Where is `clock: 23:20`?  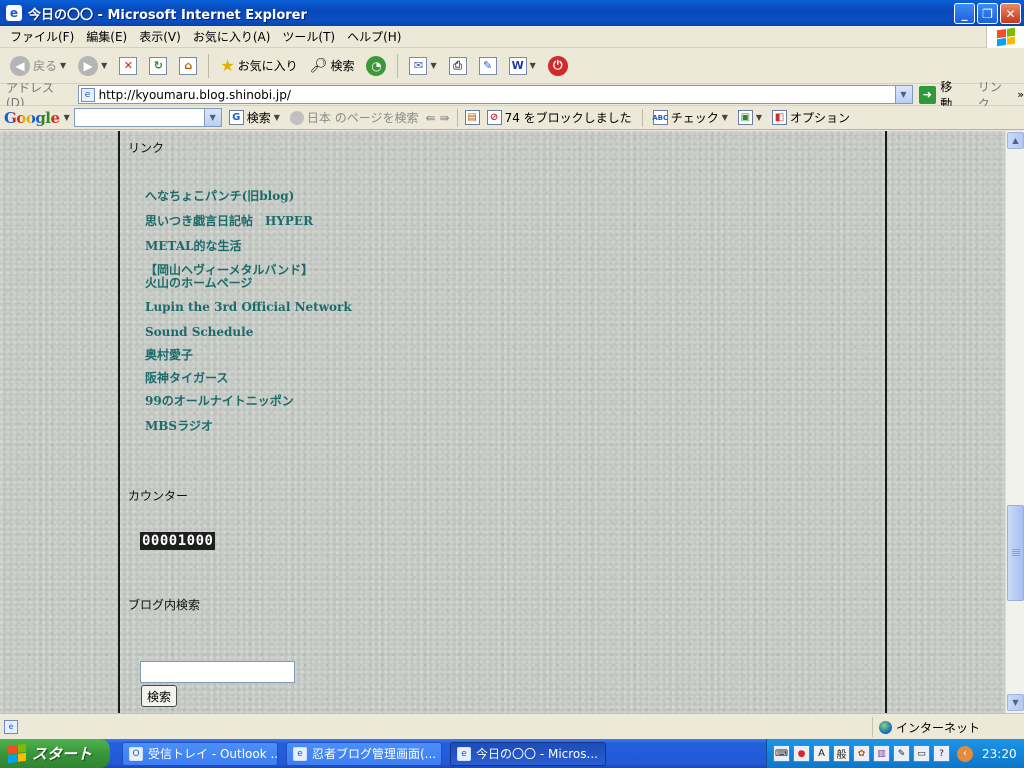 clock: 23:20 is located at coordinates (999, 753).